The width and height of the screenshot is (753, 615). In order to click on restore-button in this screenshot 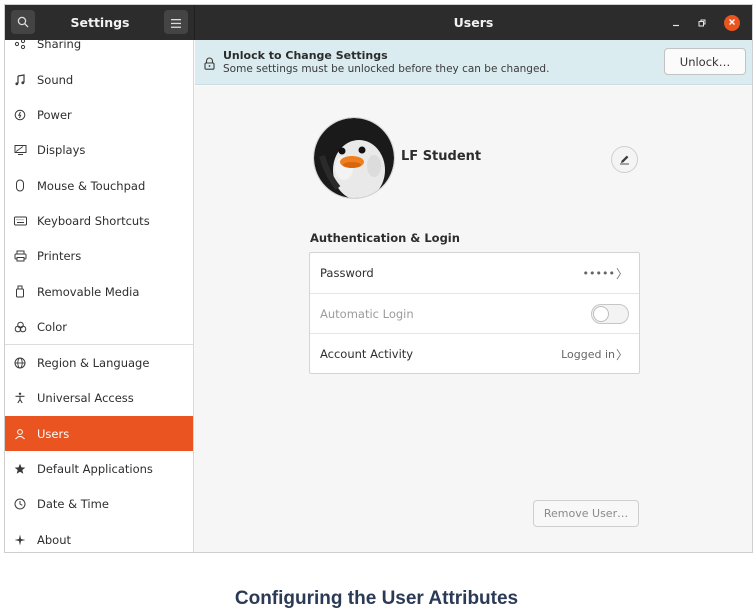, I will do `click(702, 23)`.